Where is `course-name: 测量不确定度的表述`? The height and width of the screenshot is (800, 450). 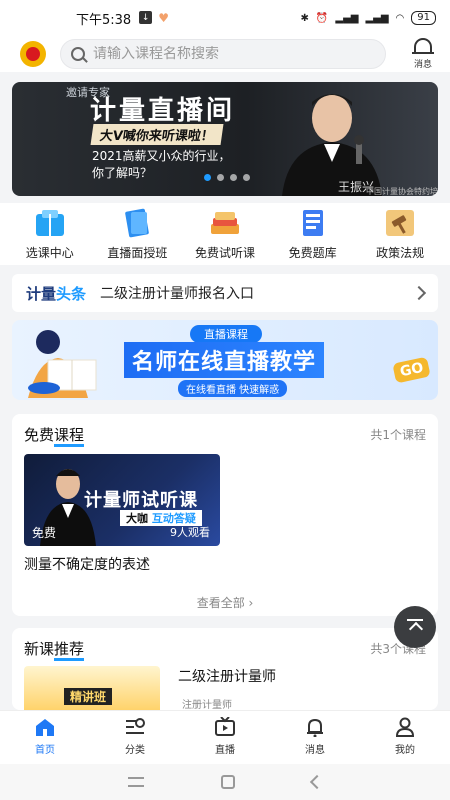
course-name: 测量不确定度的表述 is located at coordinates (87, 564).